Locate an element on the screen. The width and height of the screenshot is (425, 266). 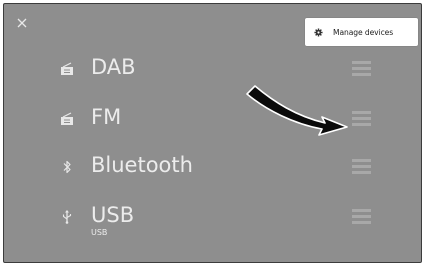
source-label: Bluetooth is located at coordinates (142, 165).